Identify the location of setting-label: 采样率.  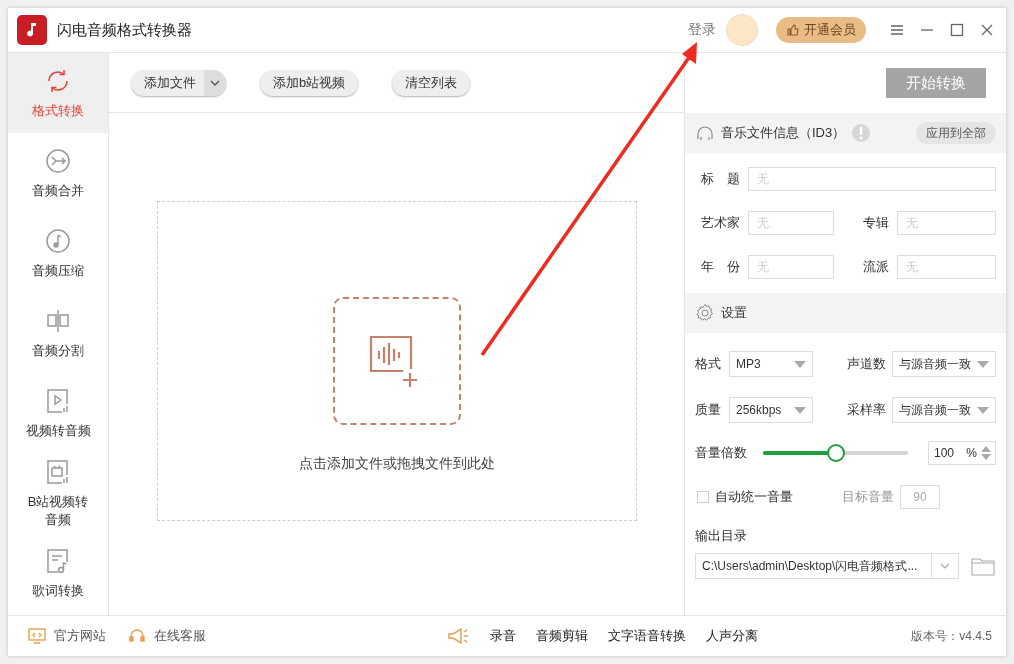
(866, 410).